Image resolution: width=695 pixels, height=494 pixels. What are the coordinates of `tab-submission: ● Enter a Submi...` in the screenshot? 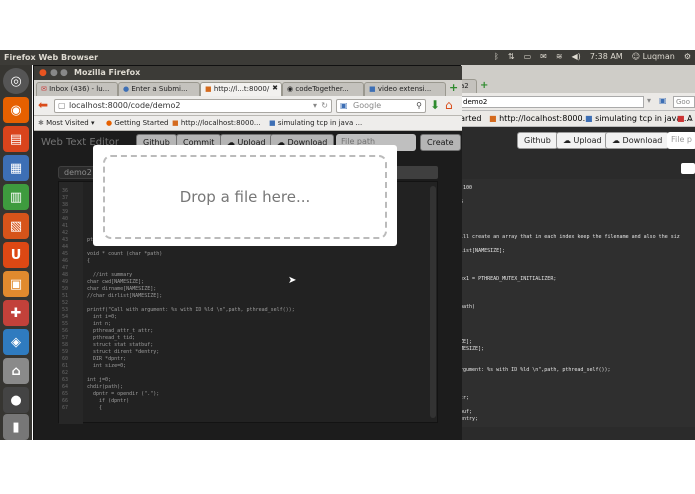 It's located at (159, 89).